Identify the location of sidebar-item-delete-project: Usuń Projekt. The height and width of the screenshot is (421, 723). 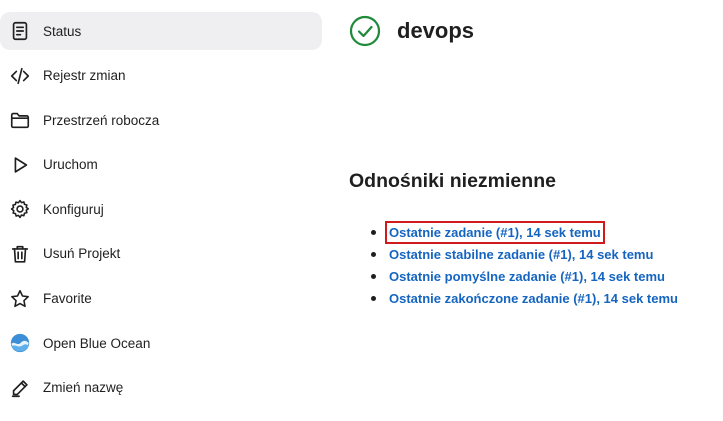
(161, 254).